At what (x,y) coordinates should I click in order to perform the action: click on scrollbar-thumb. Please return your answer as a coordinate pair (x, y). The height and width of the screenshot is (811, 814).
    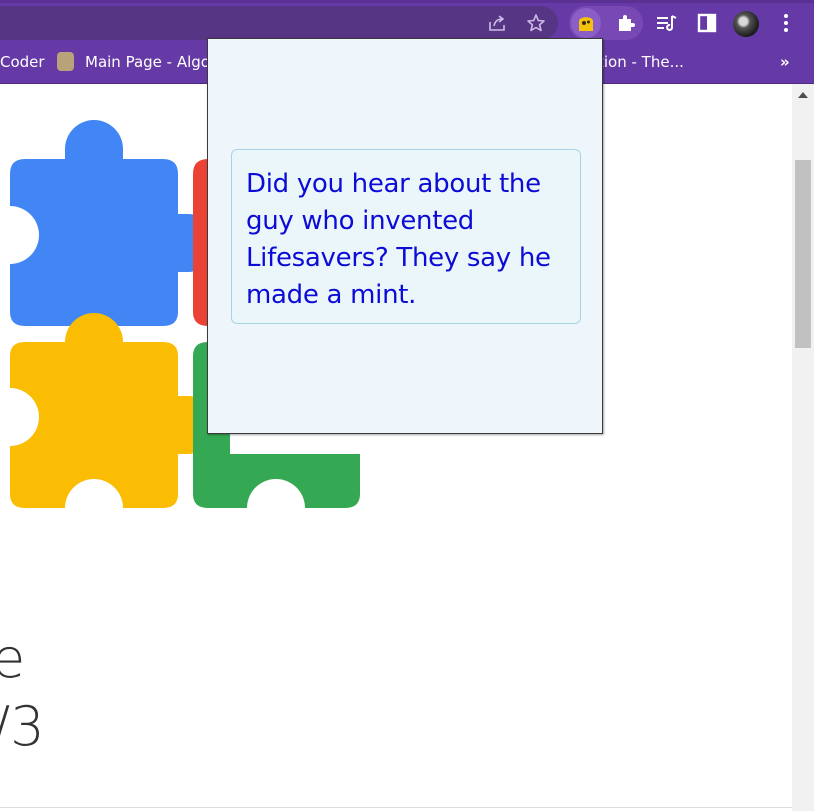
    Looking at the image, I should click on (803, 254).